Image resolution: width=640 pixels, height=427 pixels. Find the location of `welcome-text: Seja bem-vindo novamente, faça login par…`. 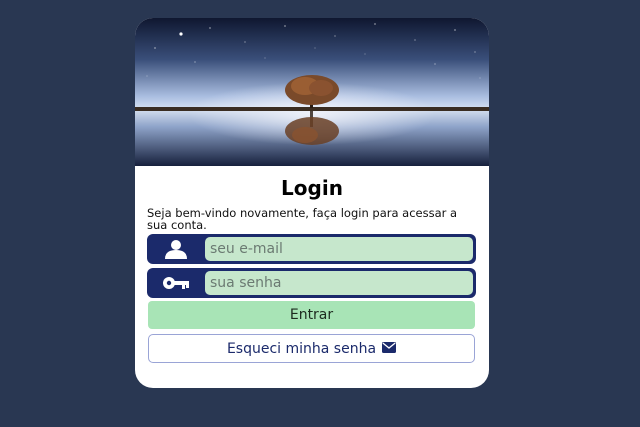

welcome-text: Seja bem-vindo novamente, faça login par… is located at coordinates (302, 219).